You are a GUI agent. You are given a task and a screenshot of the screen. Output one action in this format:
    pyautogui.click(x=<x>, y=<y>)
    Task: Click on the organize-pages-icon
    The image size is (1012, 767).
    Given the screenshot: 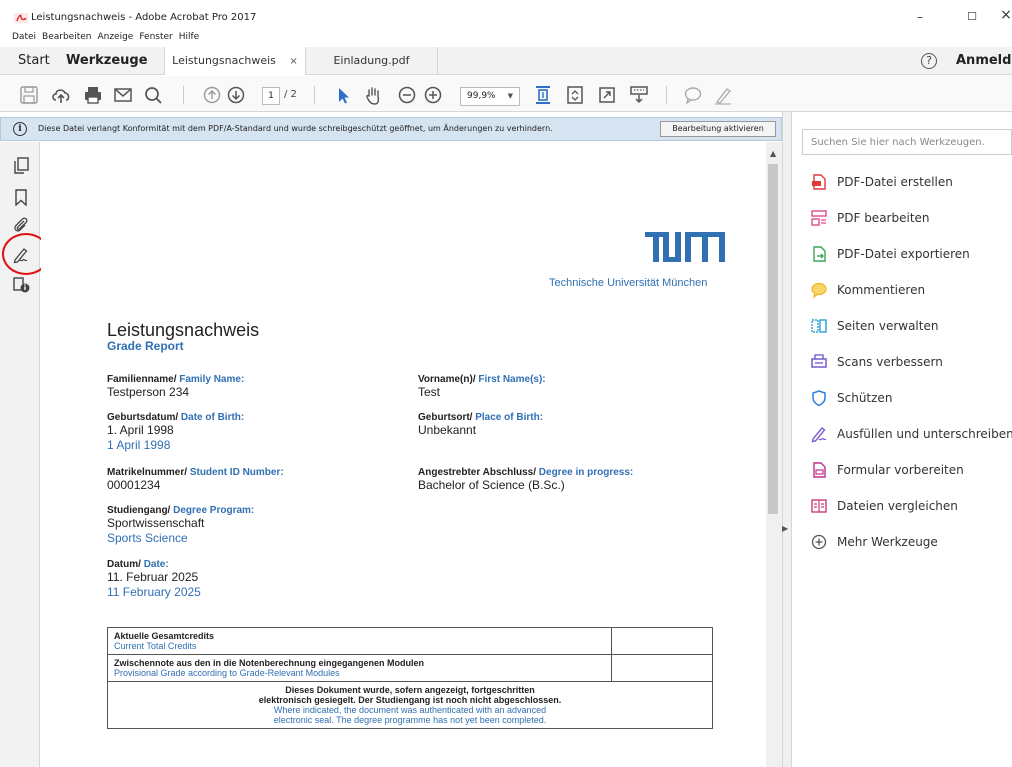 What is the action you would take?
    pyautogui.click(x=819, y=326)
    